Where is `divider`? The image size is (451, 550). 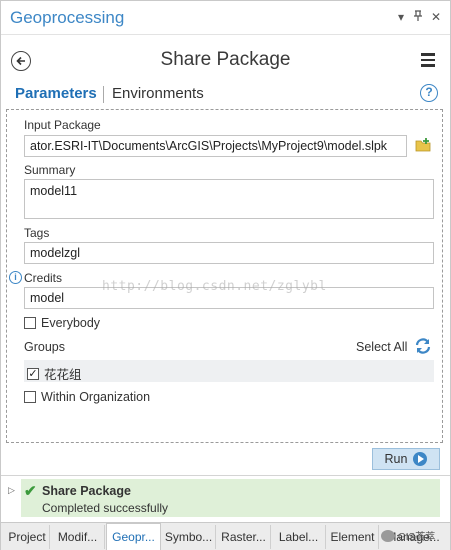 divider is located at coordinates (225, 475).